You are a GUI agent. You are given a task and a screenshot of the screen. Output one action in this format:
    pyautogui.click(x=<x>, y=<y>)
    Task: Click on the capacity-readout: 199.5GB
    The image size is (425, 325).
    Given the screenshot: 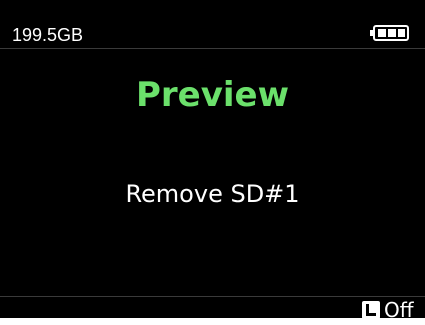 What is the action you would take?
    pyautogui.click(x=48, y=35)
    